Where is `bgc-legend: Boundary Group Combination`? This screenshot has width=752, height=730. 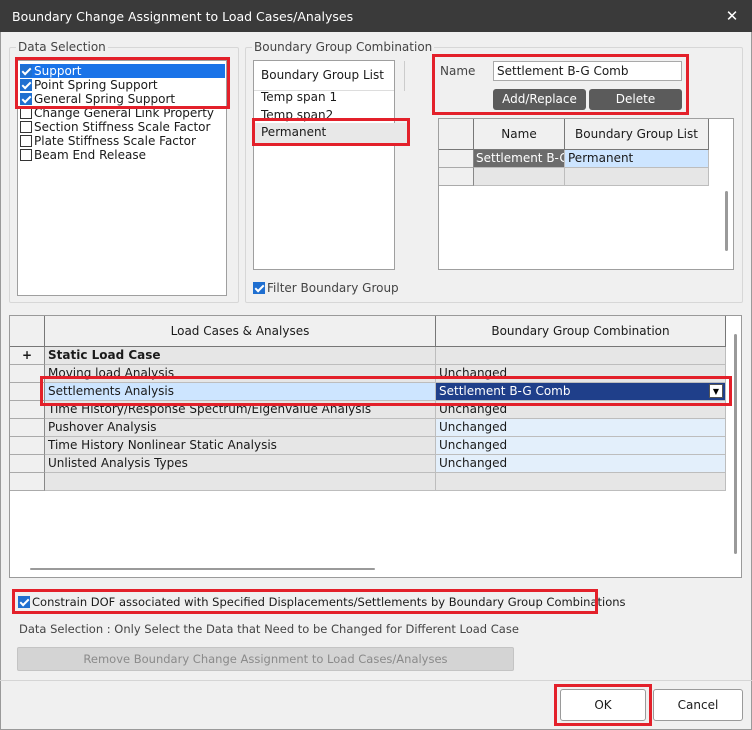 bgc-legend: Boundary Group Combination is located at coordinates (343, 47).